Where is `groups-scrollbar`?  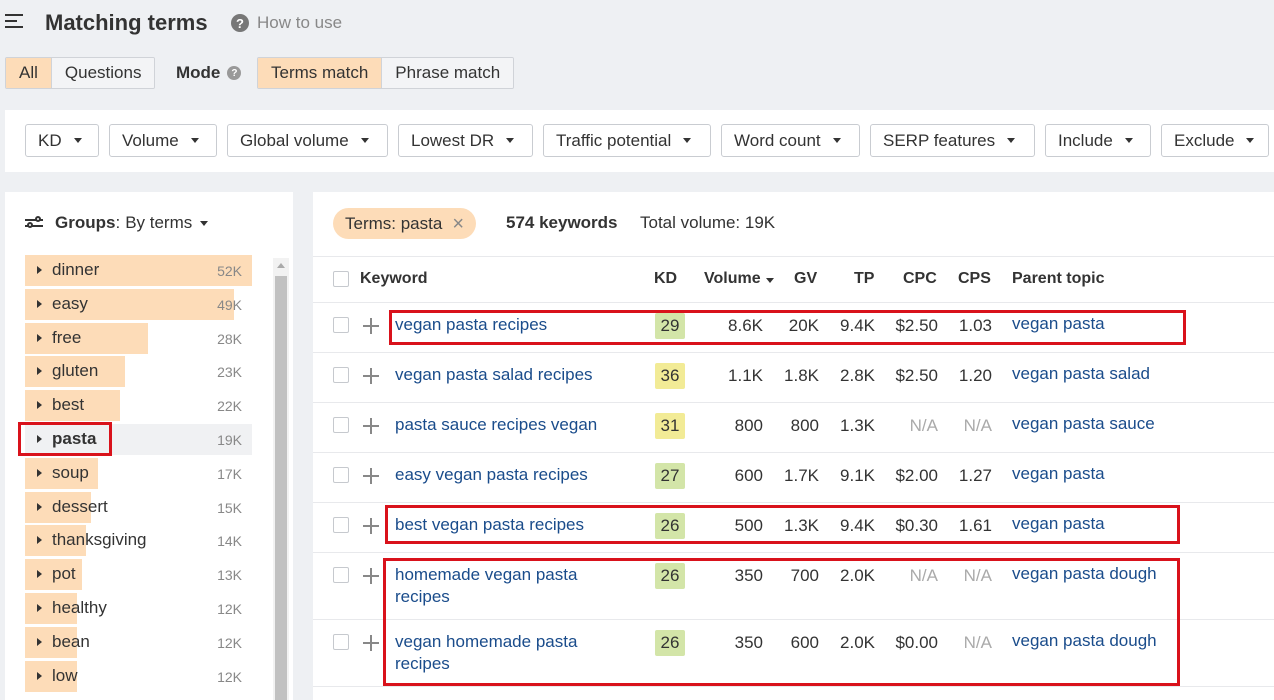 groups-scrollbar is located at coordinates (281, 479).